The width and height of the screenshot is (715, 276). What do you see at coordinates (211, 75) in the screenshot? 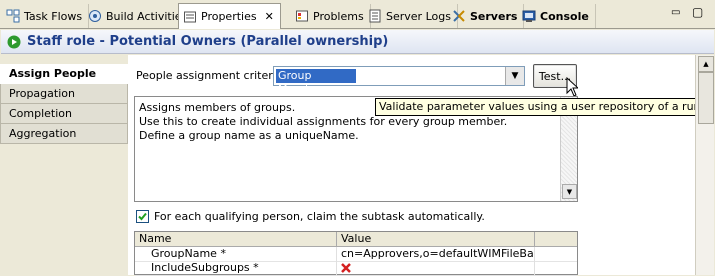
I see `criteria-label: People assignment criteria:` at bounding box center [211, 75].